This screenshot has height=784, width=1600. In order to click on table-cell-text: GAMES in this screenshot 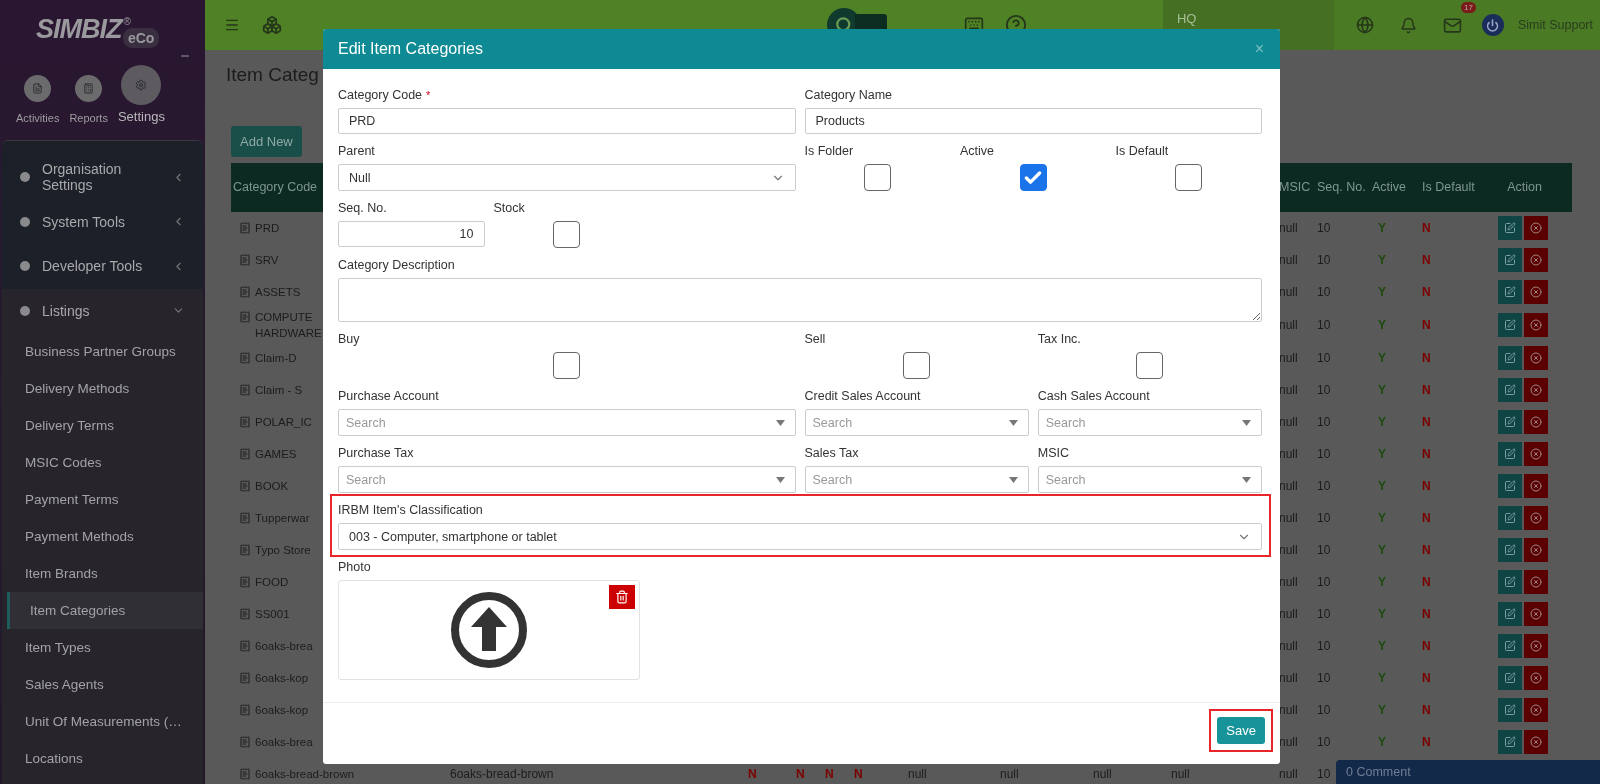, I will do `click(276, 454)`.